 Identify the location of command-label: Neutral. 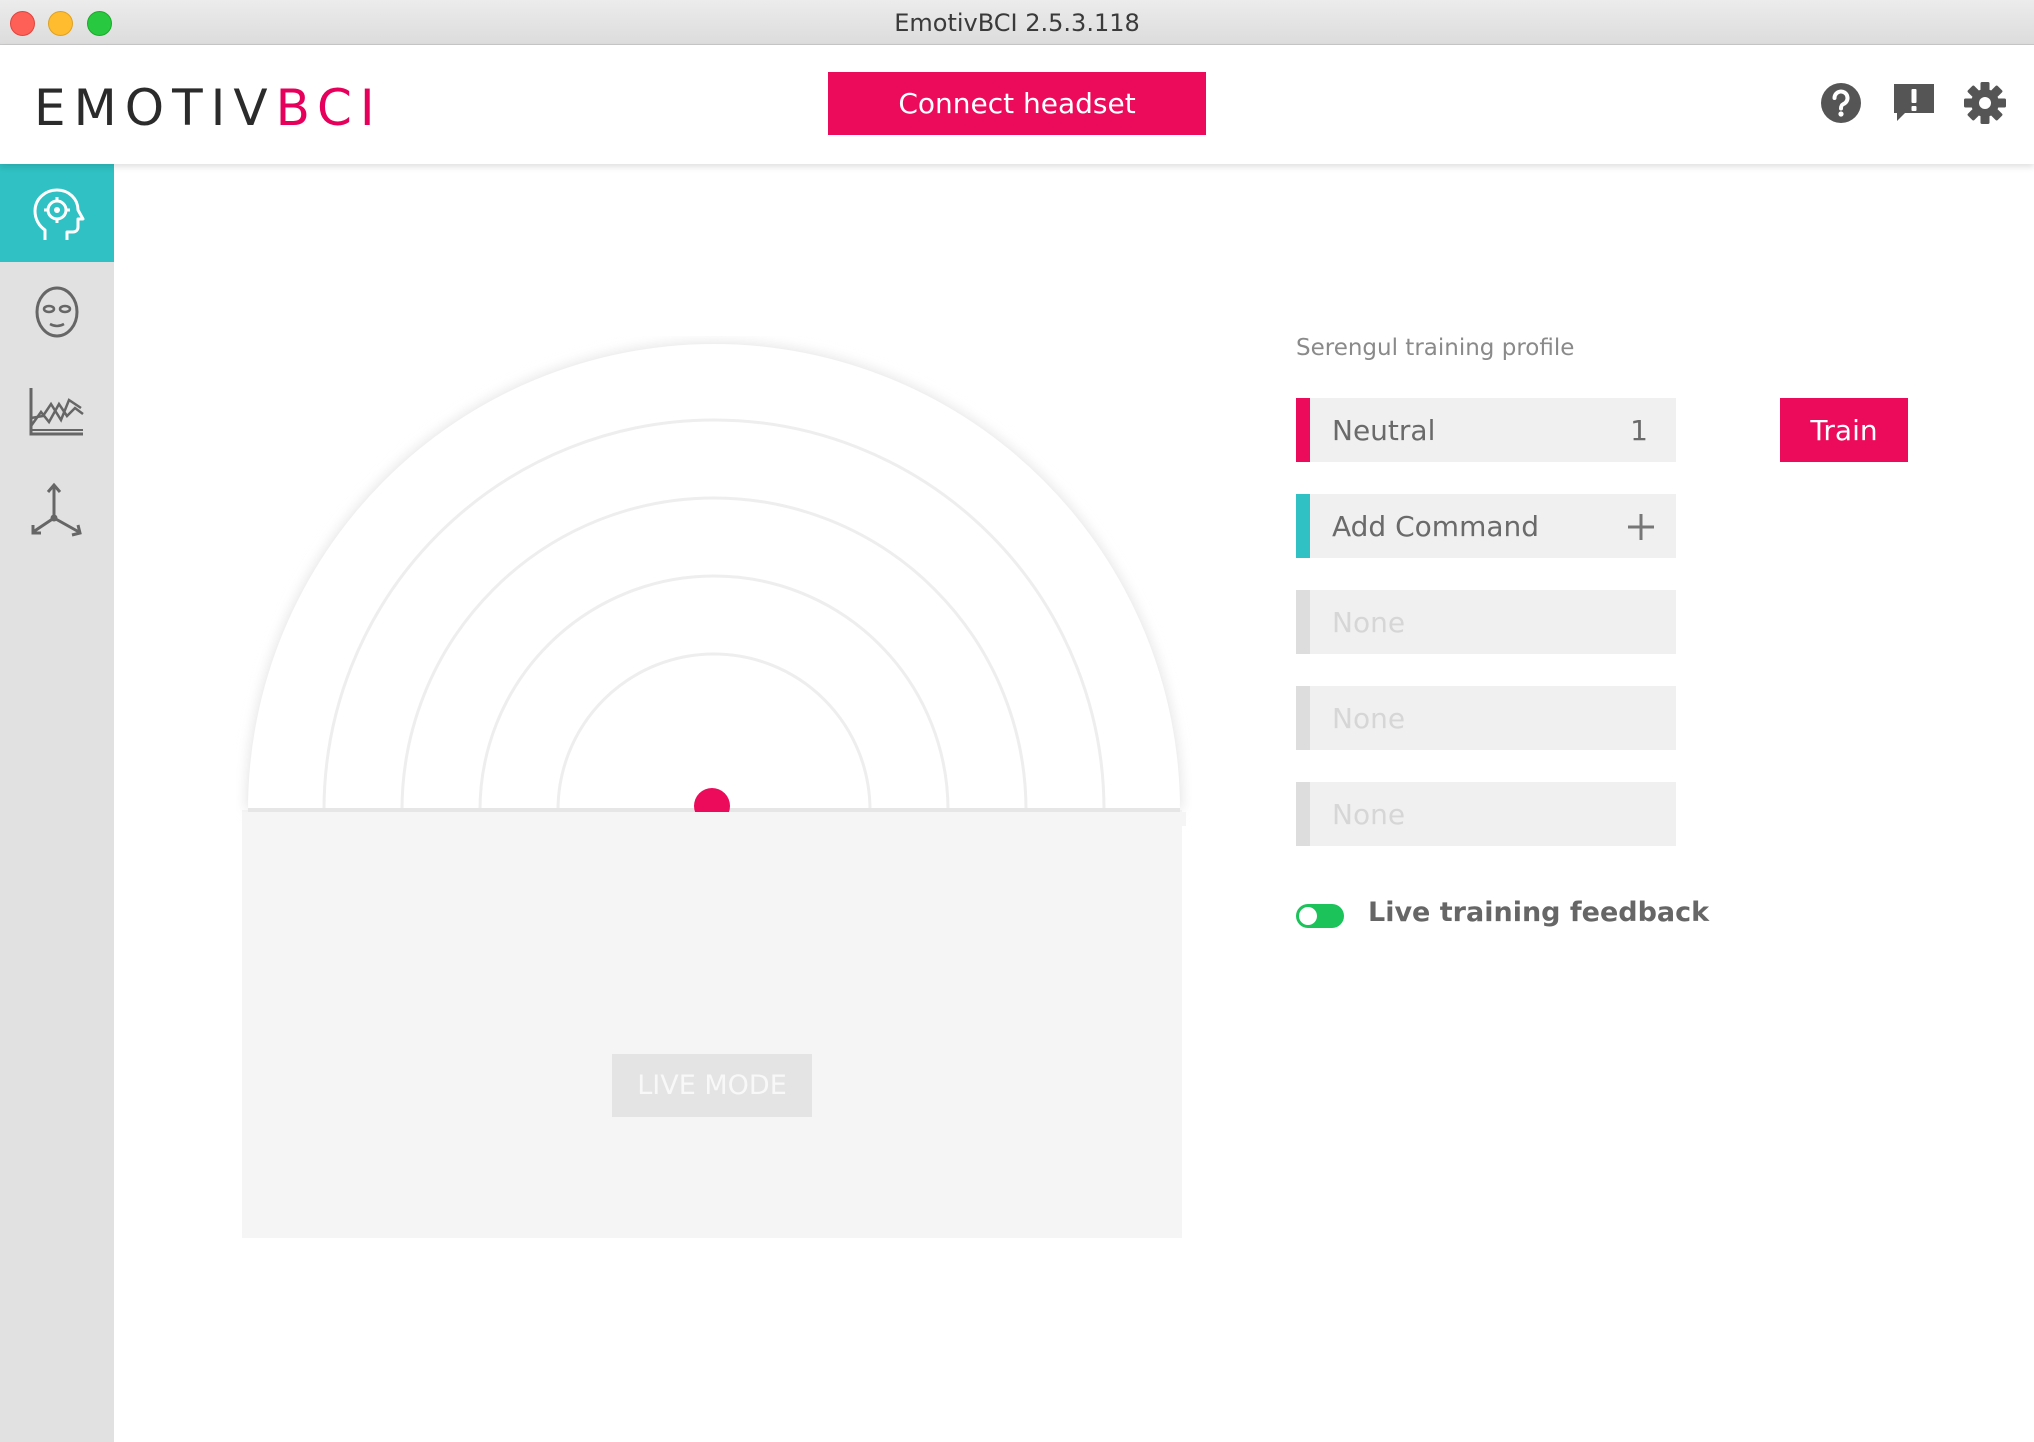
(1384, 430).